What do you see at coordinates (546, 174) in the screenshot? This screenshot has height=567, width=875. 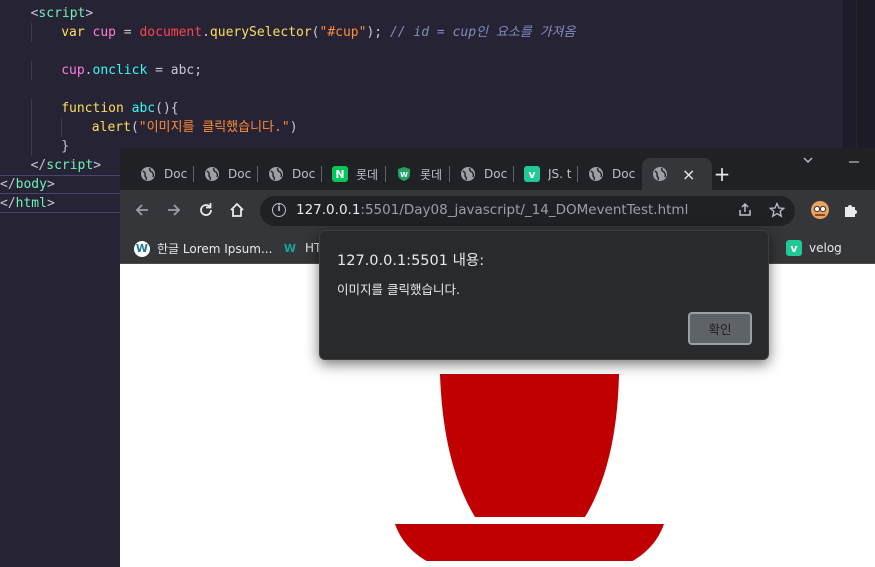 I see `browser-tab: v JS. t` at bounding box center [546, 174].